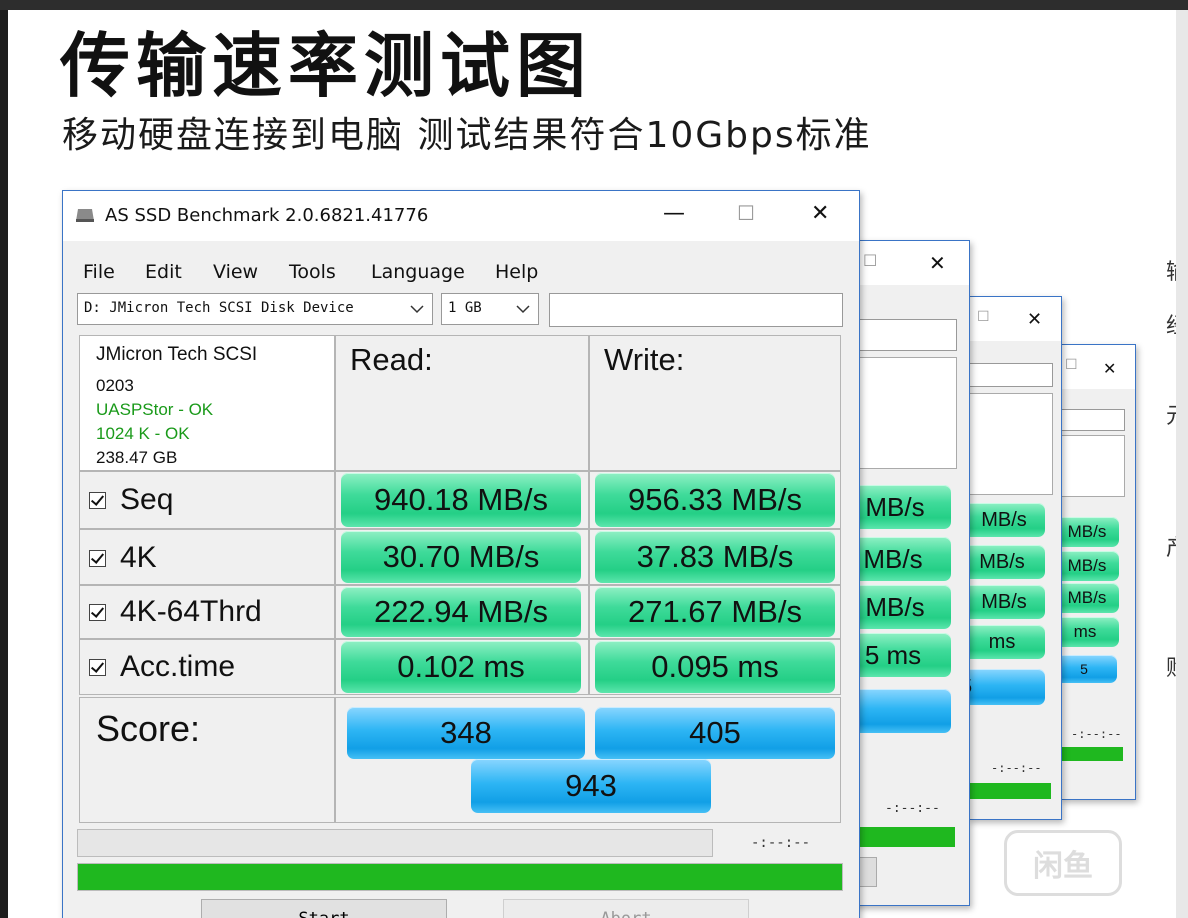 This screenshot has width=1188, height=918. Describe the element at coordinates (467, 135) in the screenshot. I see `subheadline: 移动硬盘连接到电脑 测试结果符合10Gbps标准` at that location.